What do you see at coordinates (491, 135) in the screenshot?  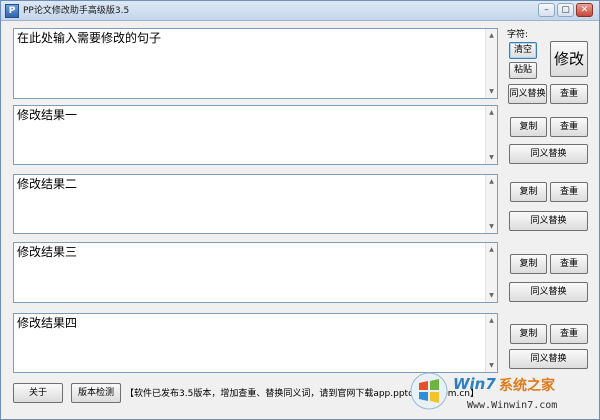 I see `result-scrollbar-1: ▲ ▼` at bounding box center [491, 135].